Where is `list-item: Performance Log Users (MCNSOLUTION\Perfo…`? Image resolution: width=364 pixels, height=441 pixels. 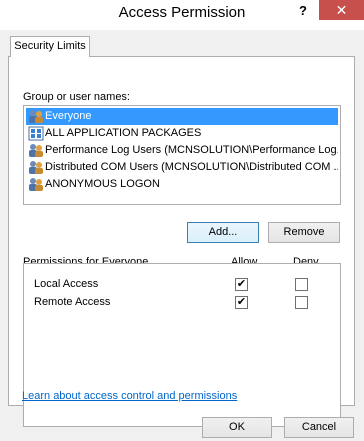
list-item: Performance Log Users (MCNSOLUTION\Perfo… is located at coordinates (182, 150).